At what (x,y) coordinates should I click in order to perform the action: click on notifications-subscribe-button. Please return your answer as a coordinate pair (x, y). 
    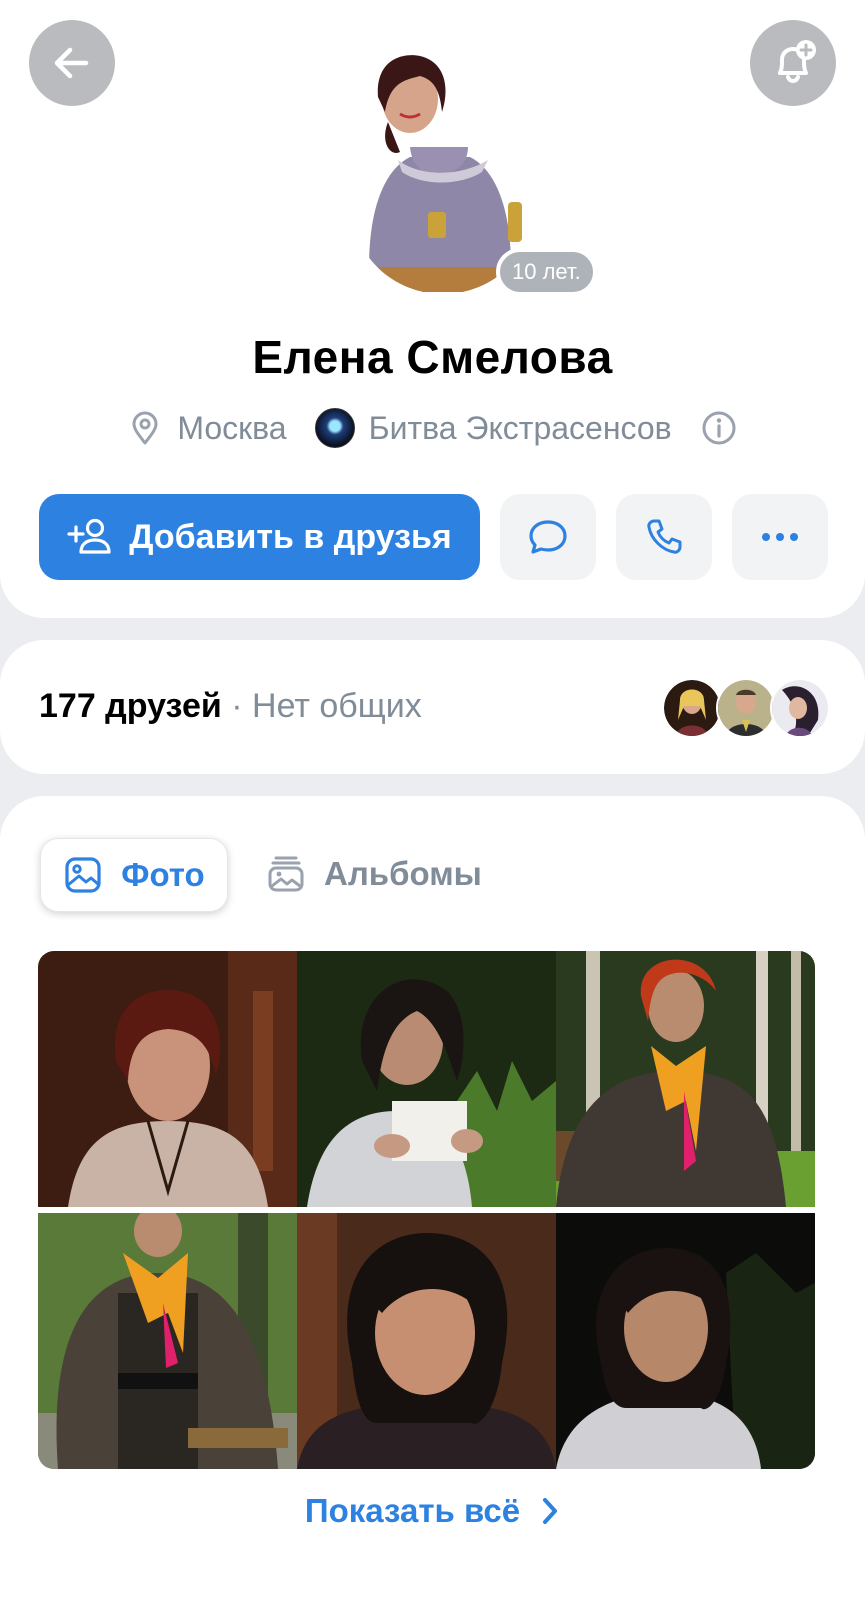
    Looking at the image, I should click on (793, 63).